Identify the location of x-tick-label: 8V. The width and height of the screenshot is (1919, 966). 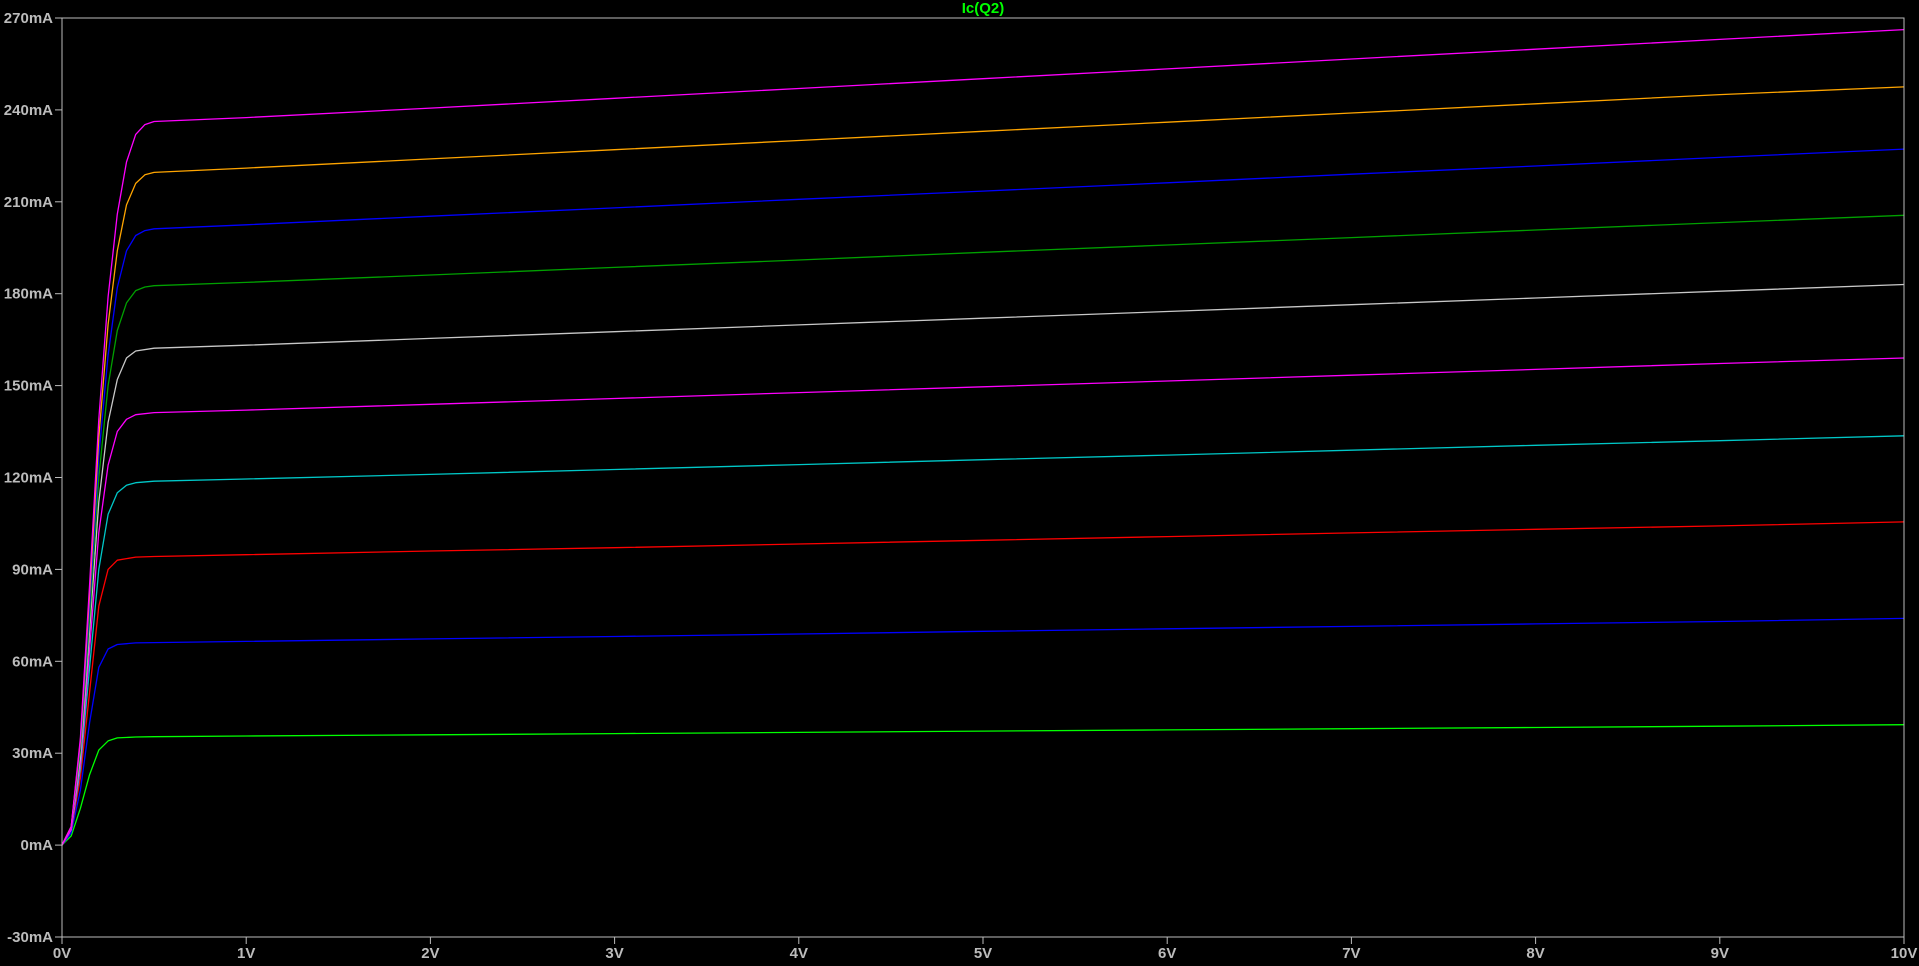
(1535, 953).